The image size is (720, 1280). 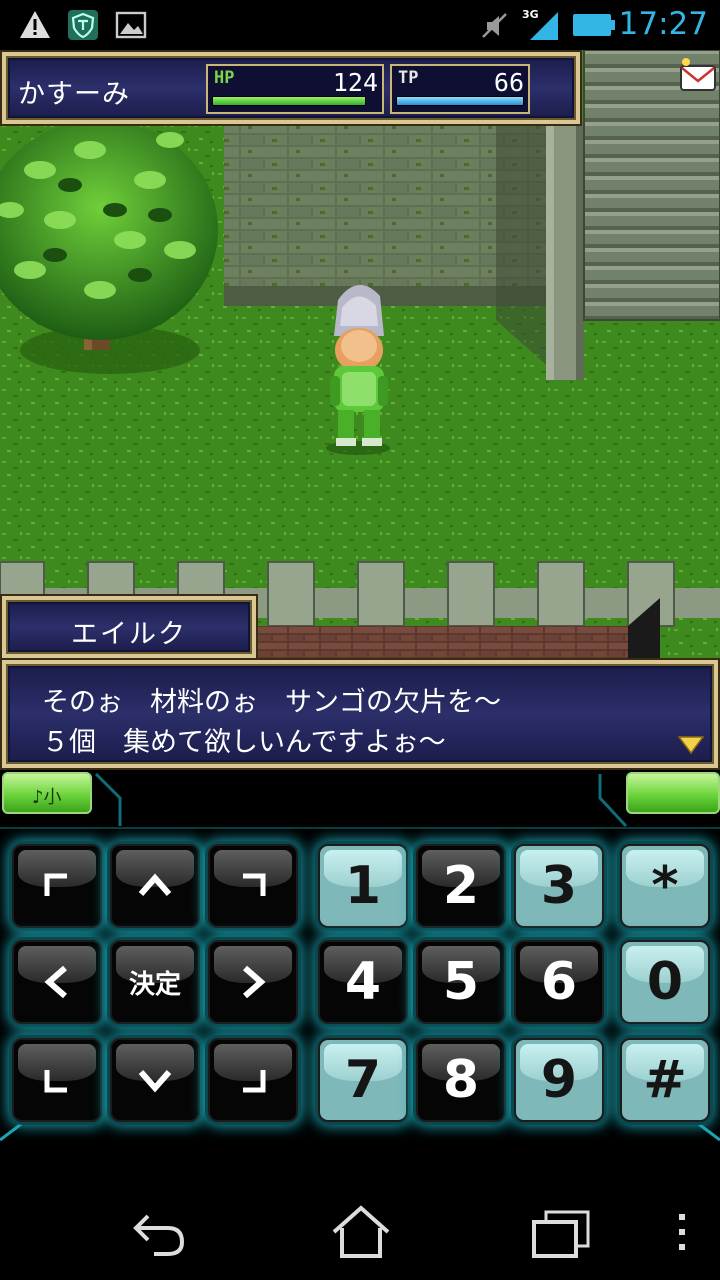 I want to click on mail-icon, so click(x=698, y=74).